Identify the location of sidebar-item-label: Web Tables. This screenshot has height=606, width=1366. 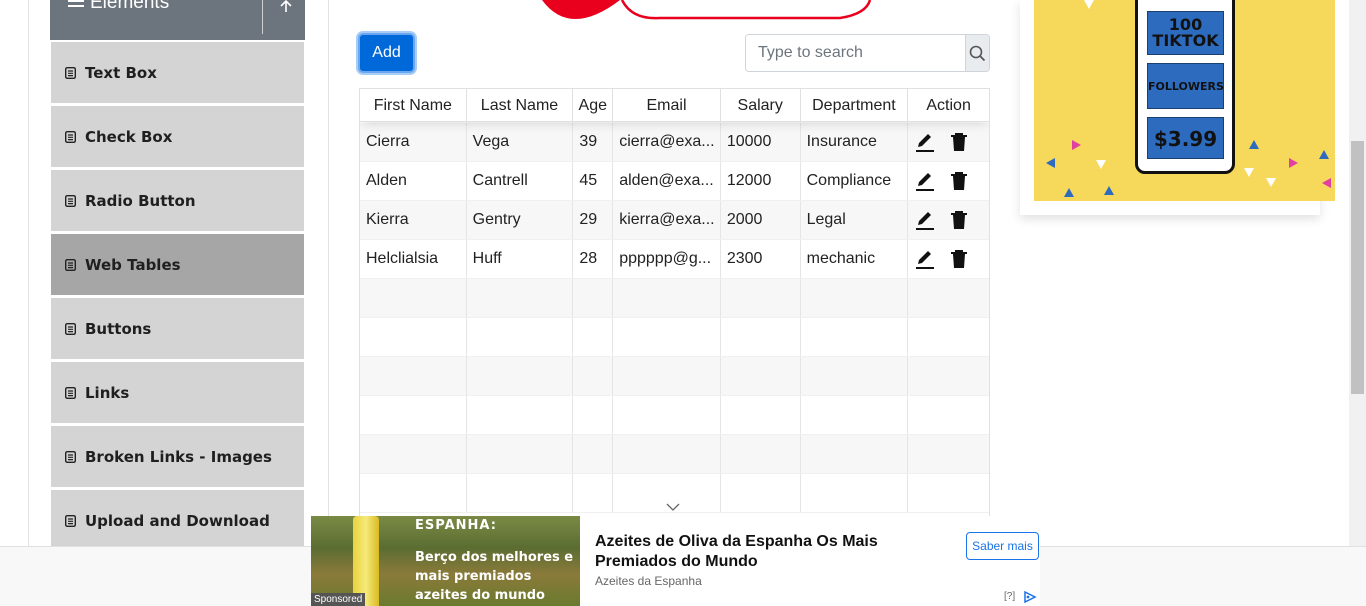
(133, 264).